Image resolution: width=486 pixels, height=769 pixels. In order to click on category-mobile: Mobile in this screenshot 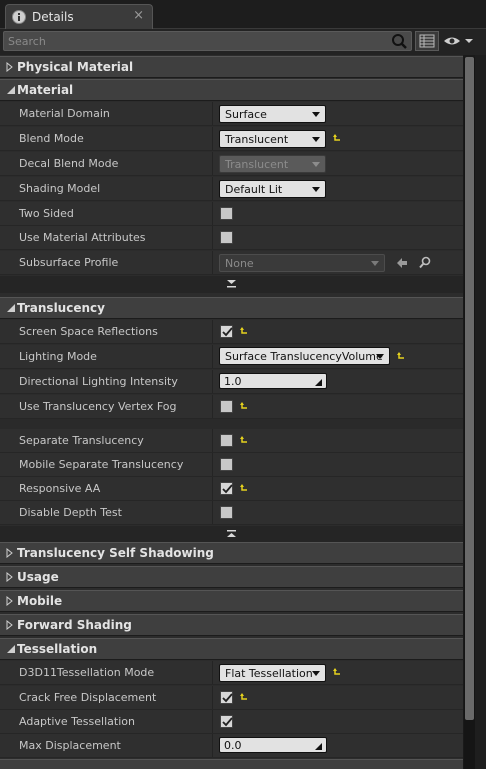, I will do `click(231, 601)`.